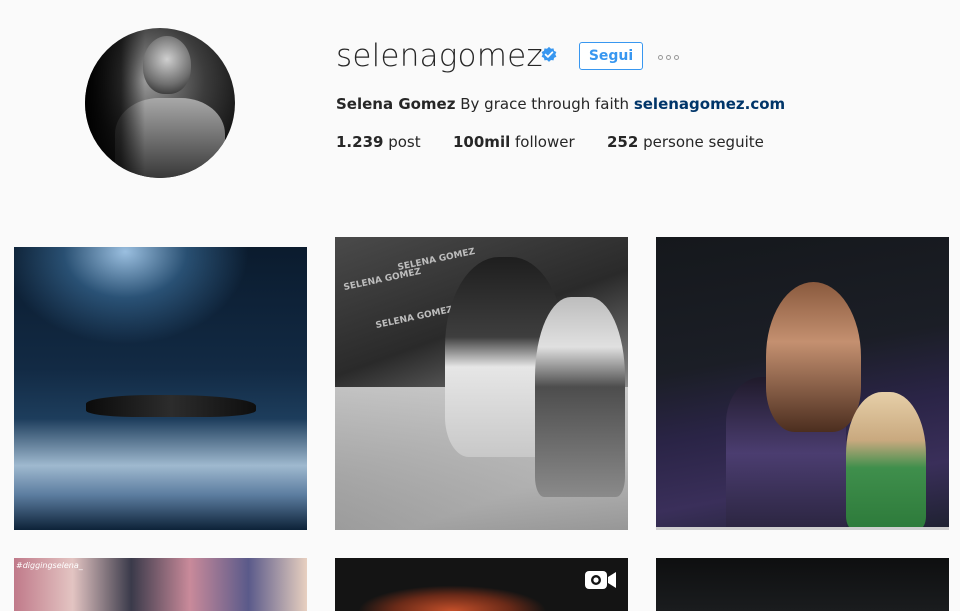 This screenshot has width=960, height=611. Describe the element at coordinates (611, 56) in the screenshot. I see `follow-button: Segui` at that location.